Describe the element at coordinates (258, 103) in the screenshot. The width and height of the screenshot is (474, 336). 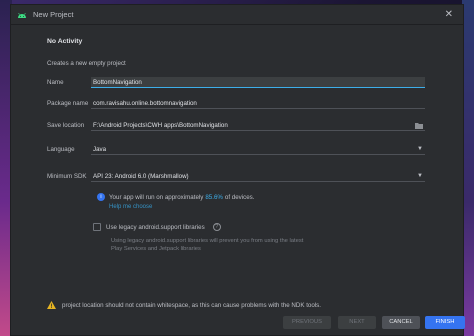
I see `package-name-input: com.ravisahu.online.bottomnavigation` at that location.